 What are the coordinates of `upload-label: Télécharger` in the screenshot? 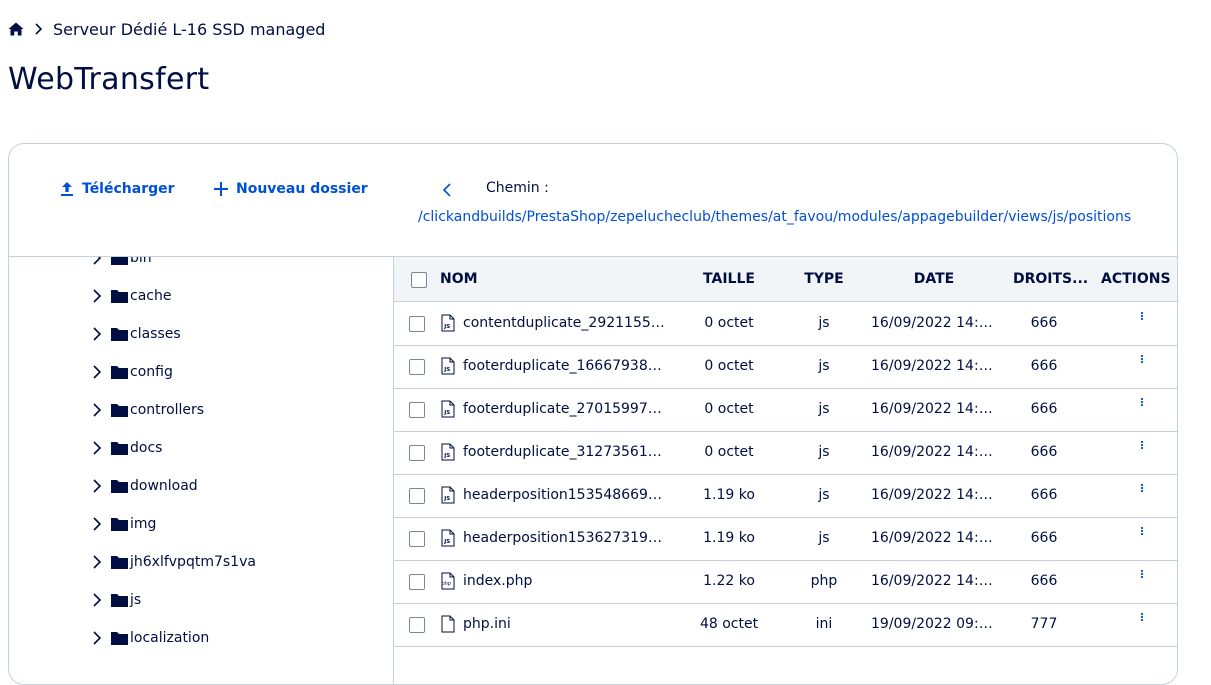 It's located at (128, 189).